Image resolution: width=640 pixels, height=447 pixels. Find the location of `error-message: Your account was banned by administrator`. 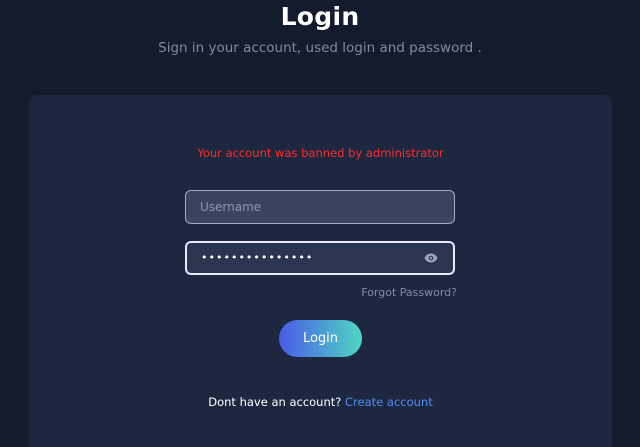

error-message: Your account was banned by administrator is located at coordinates (320, 153).